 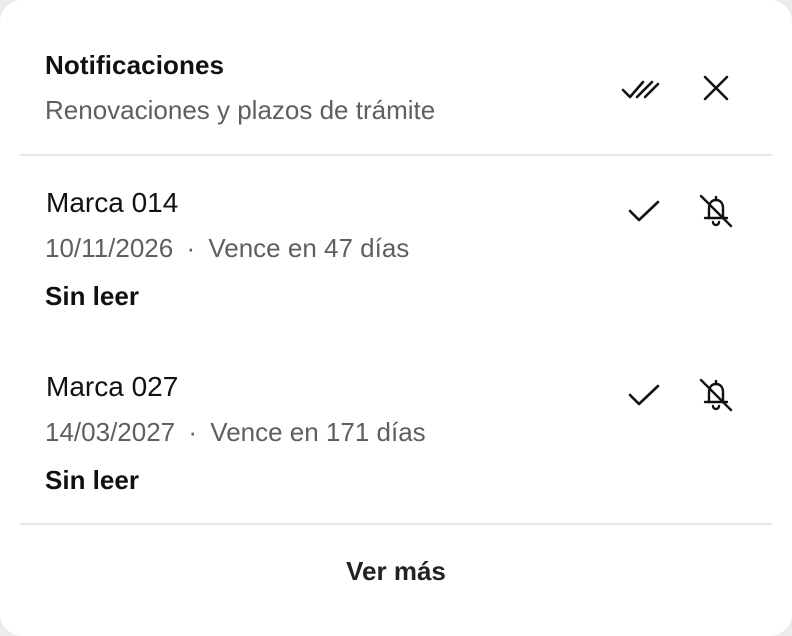 I want to click on see-more-link: Ver más, so click(x=396, y=571).